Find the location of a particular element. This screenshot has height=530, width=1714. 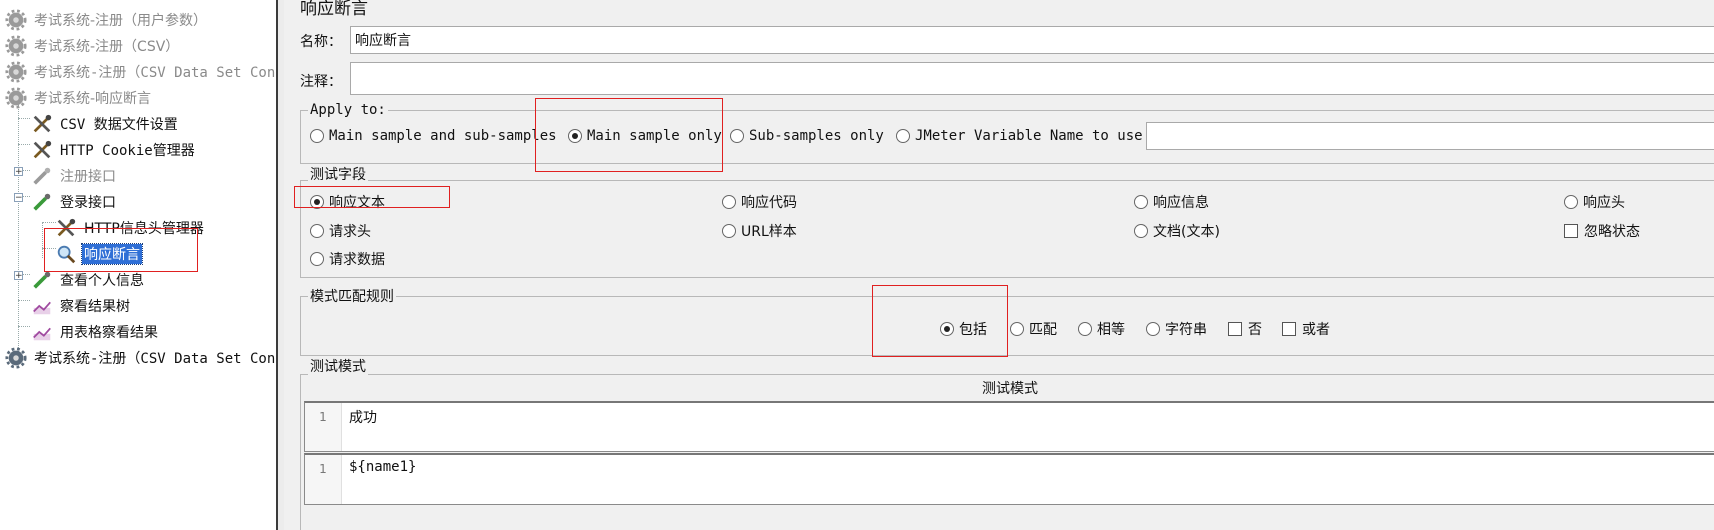

tree-item-header-manager: HTTP信息头管理器 is located at coordinates (130, 228).